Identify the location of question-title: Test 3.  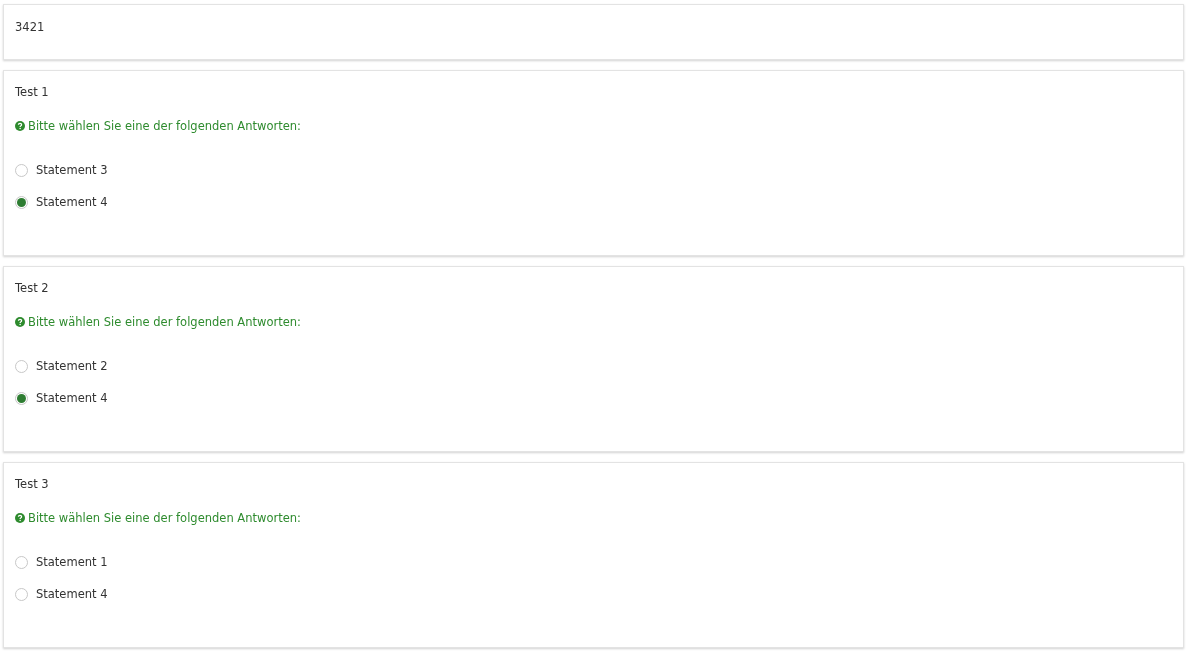
(32, 485).